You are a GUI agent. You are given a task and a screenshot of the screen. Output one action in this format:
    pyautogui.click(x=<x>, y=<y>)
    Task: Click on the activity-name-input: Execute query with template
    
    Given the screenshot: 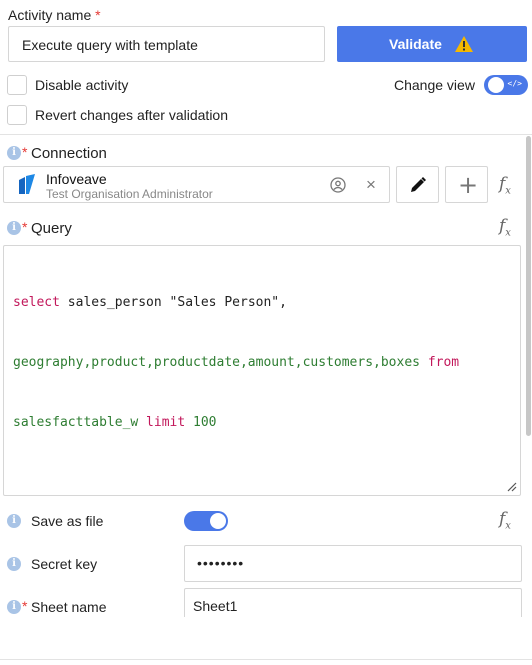 What is the action you would take?
    pyautogui.click(x=166, y=44)
    